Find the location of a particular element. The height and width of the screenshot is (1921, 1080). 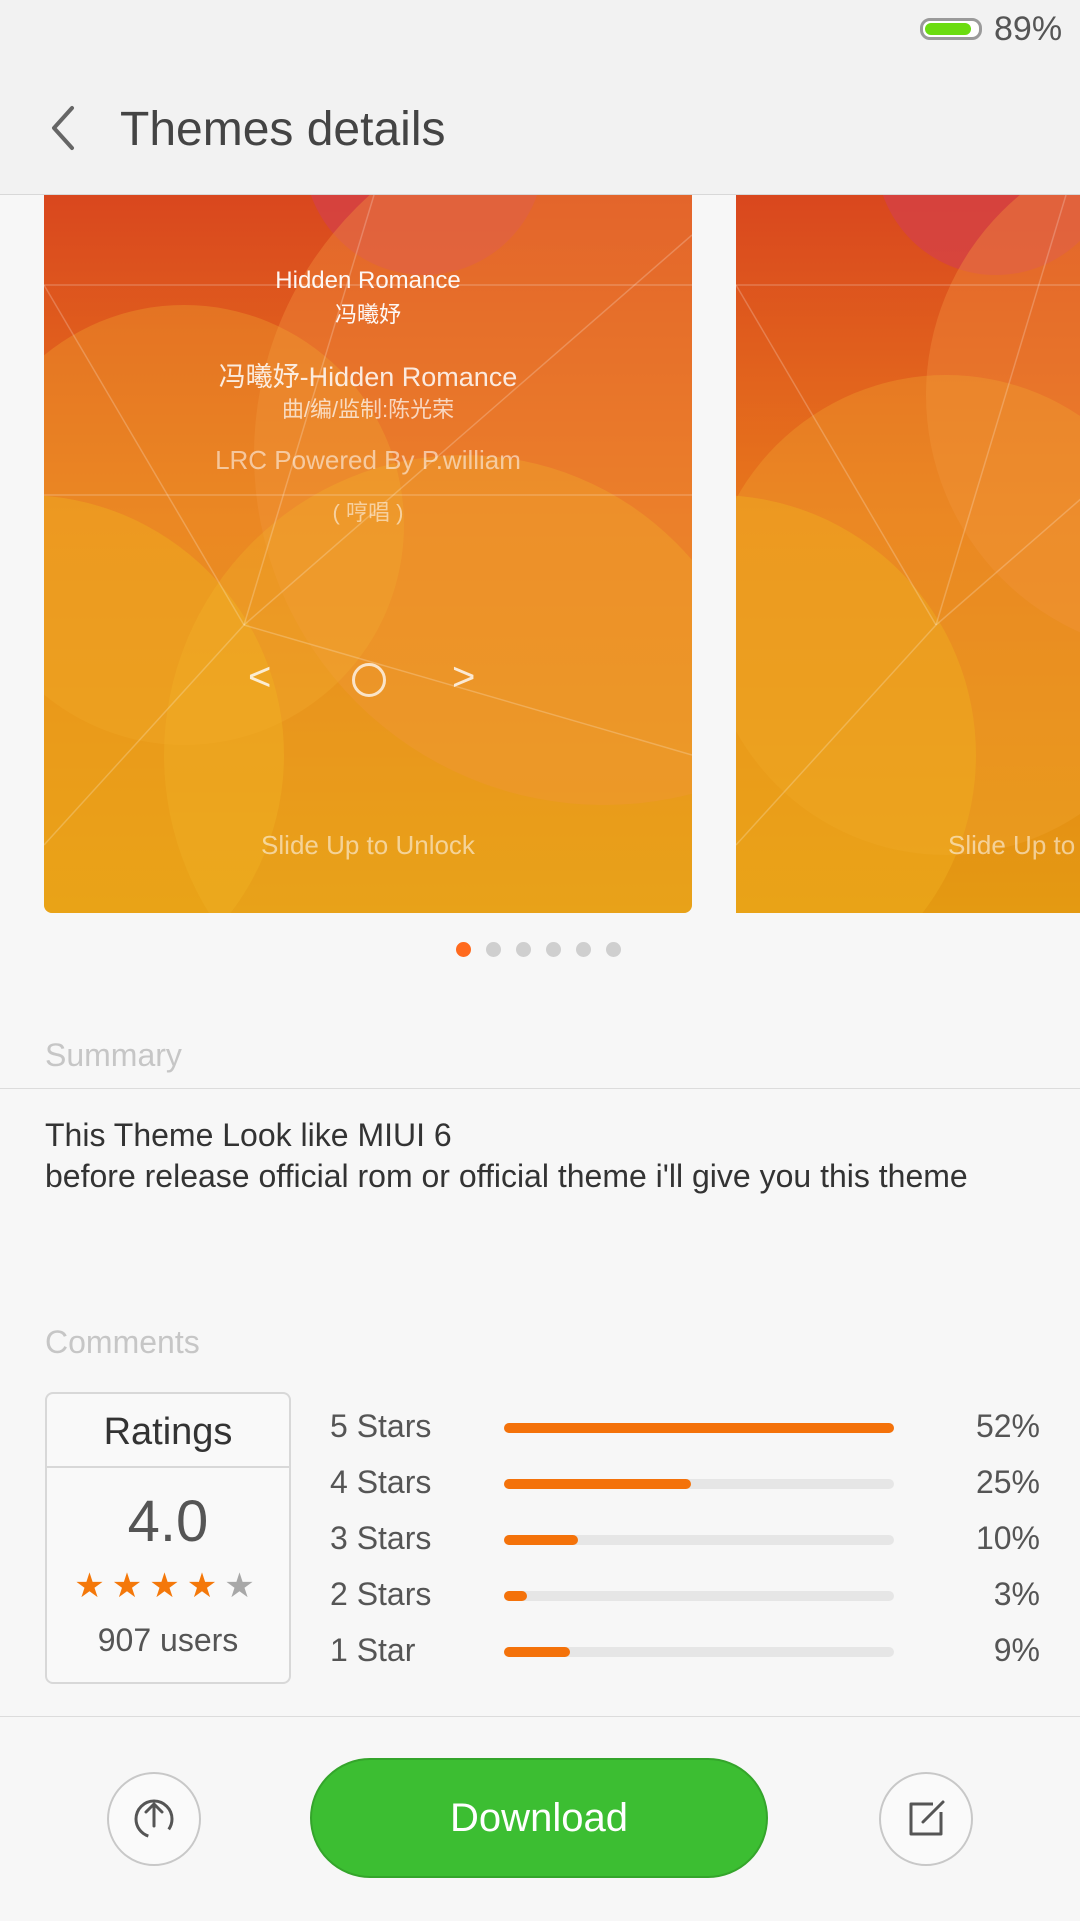

rating-bar-percent: 52% is located at coordinates (1007, 1426).